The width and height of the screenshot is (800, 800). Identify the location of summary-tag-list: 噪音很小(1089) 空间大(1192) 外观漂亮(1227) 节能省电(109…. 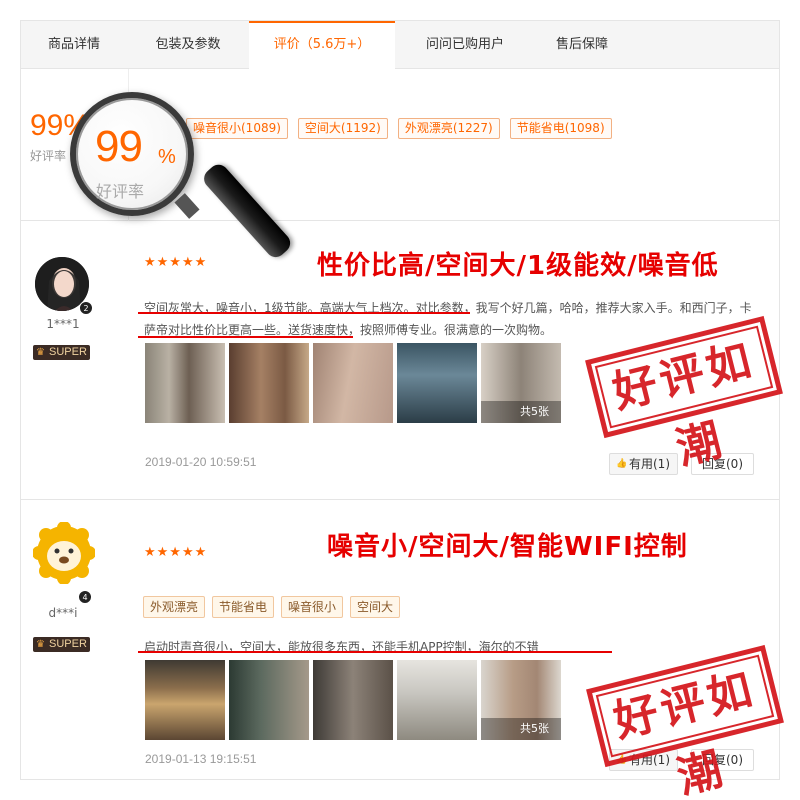
(399, 128).